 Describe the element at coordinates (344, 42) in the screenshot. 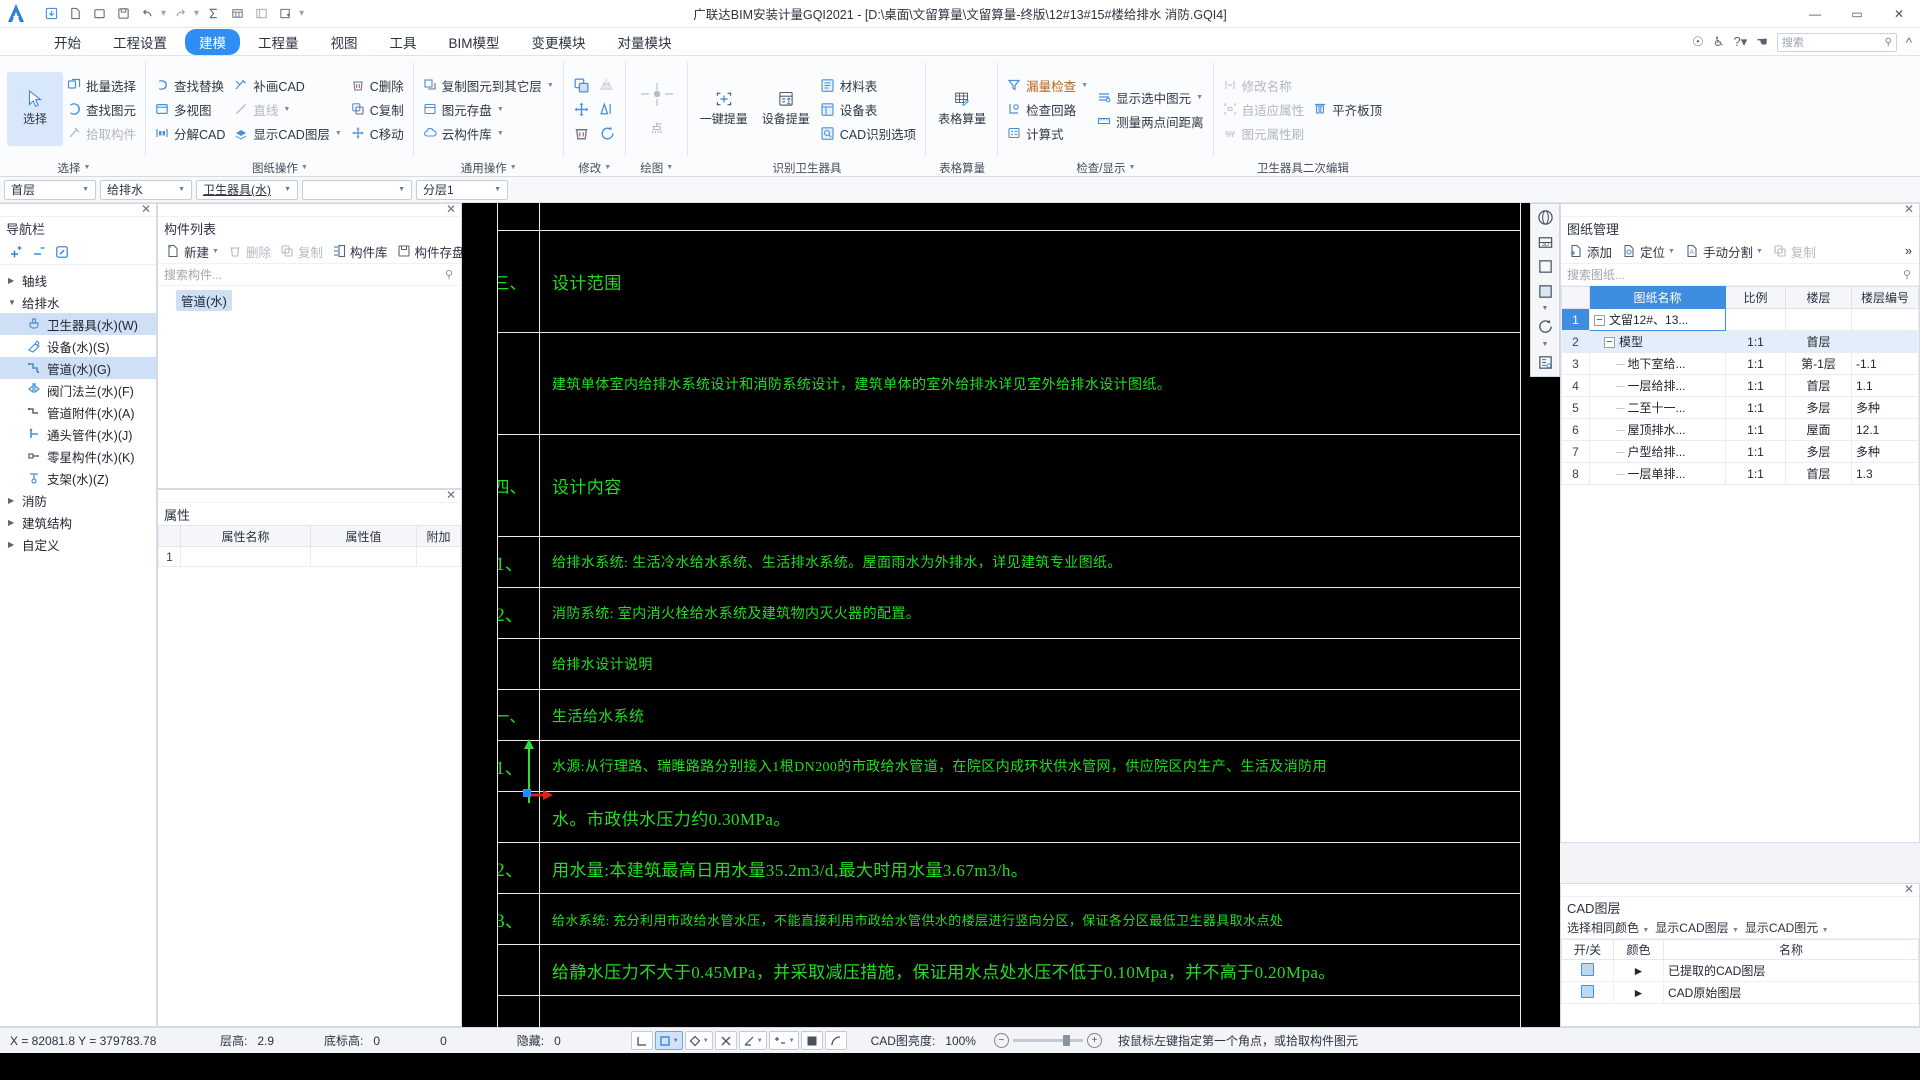

I see `tab-view: 视图` at that location.